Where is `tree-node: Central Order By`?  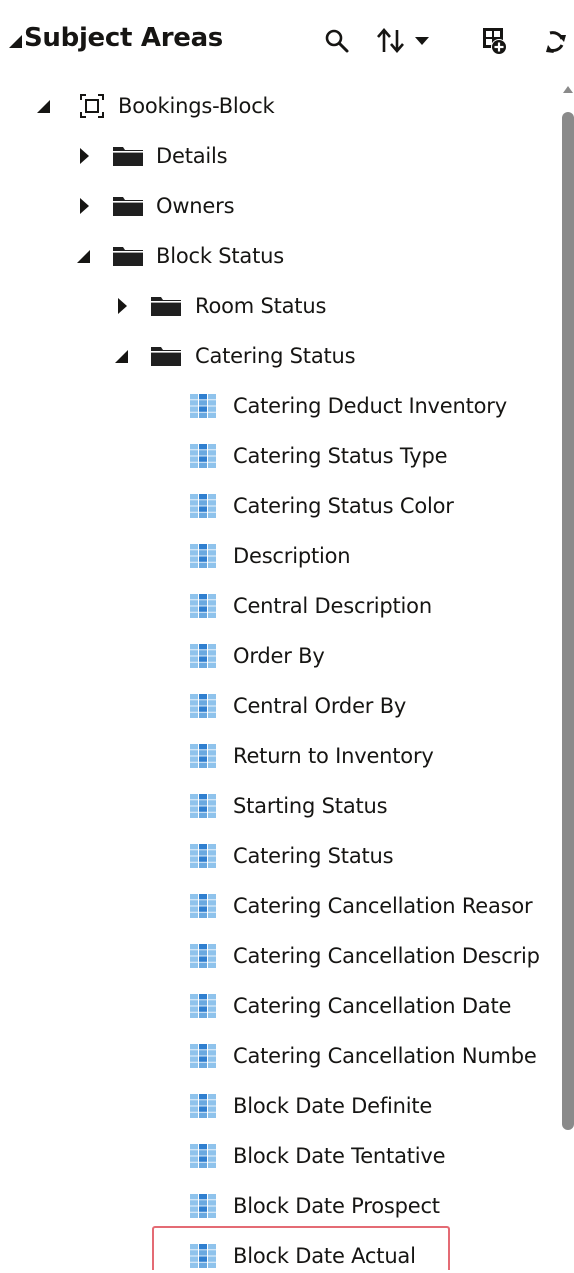
tree-node: Central Order By is located at coordinates (281, 706).